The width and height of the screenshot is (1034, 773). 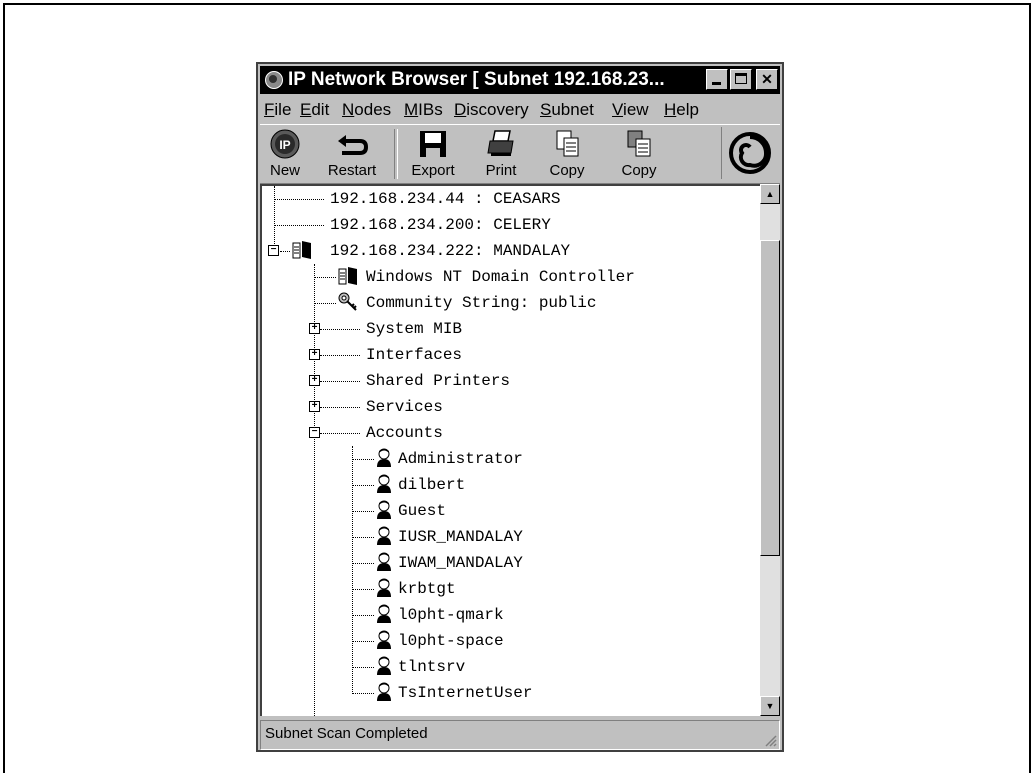 I want to click on export-label: Export, so click(x=433, y=170).